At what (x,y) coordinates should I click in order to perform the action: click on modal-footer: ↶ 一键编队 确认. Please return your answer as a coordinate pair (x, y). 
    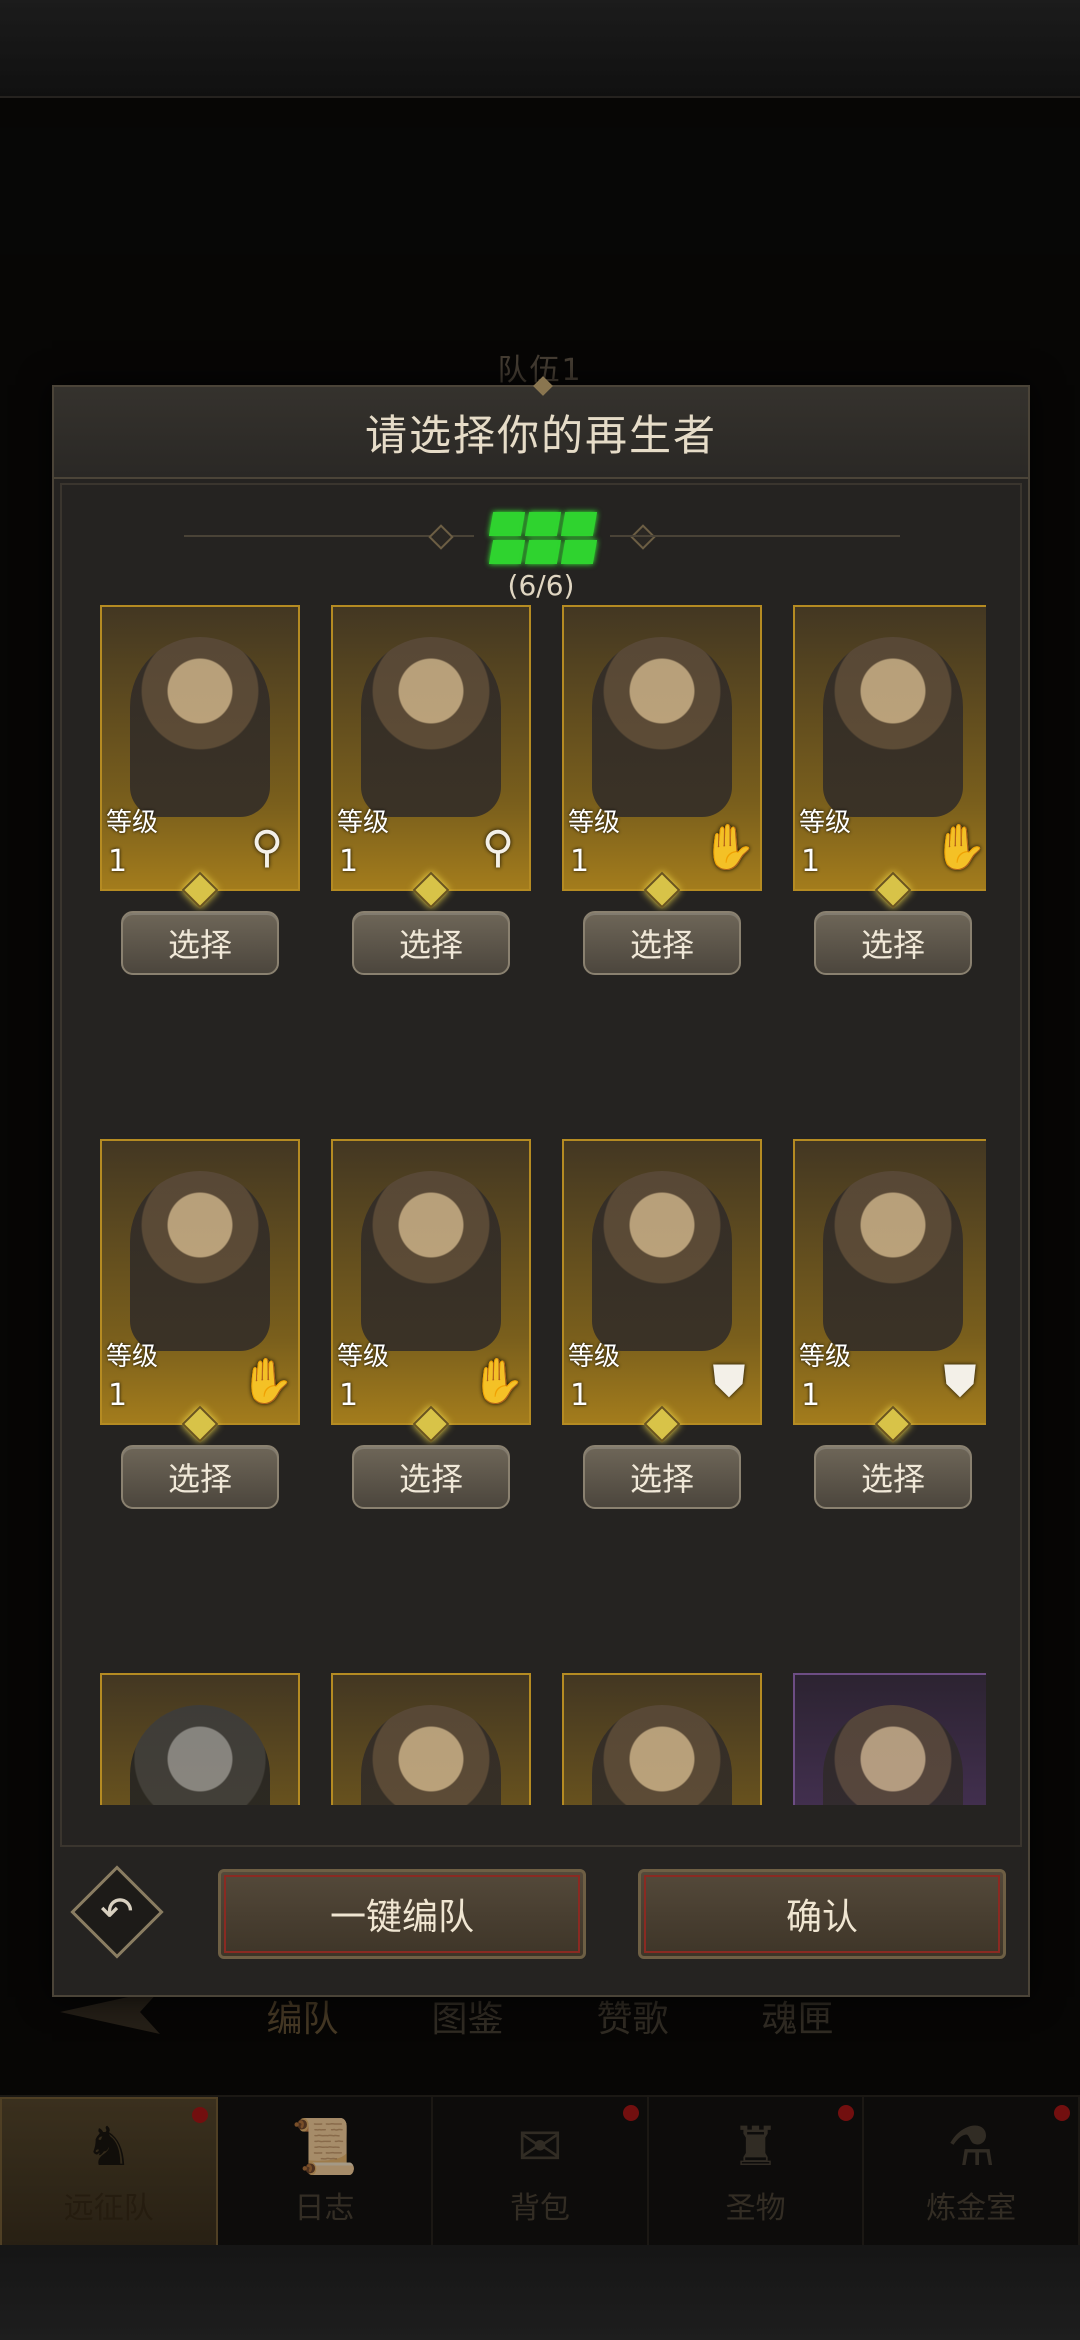
    Looking at the image, I should click on (541, 1918).